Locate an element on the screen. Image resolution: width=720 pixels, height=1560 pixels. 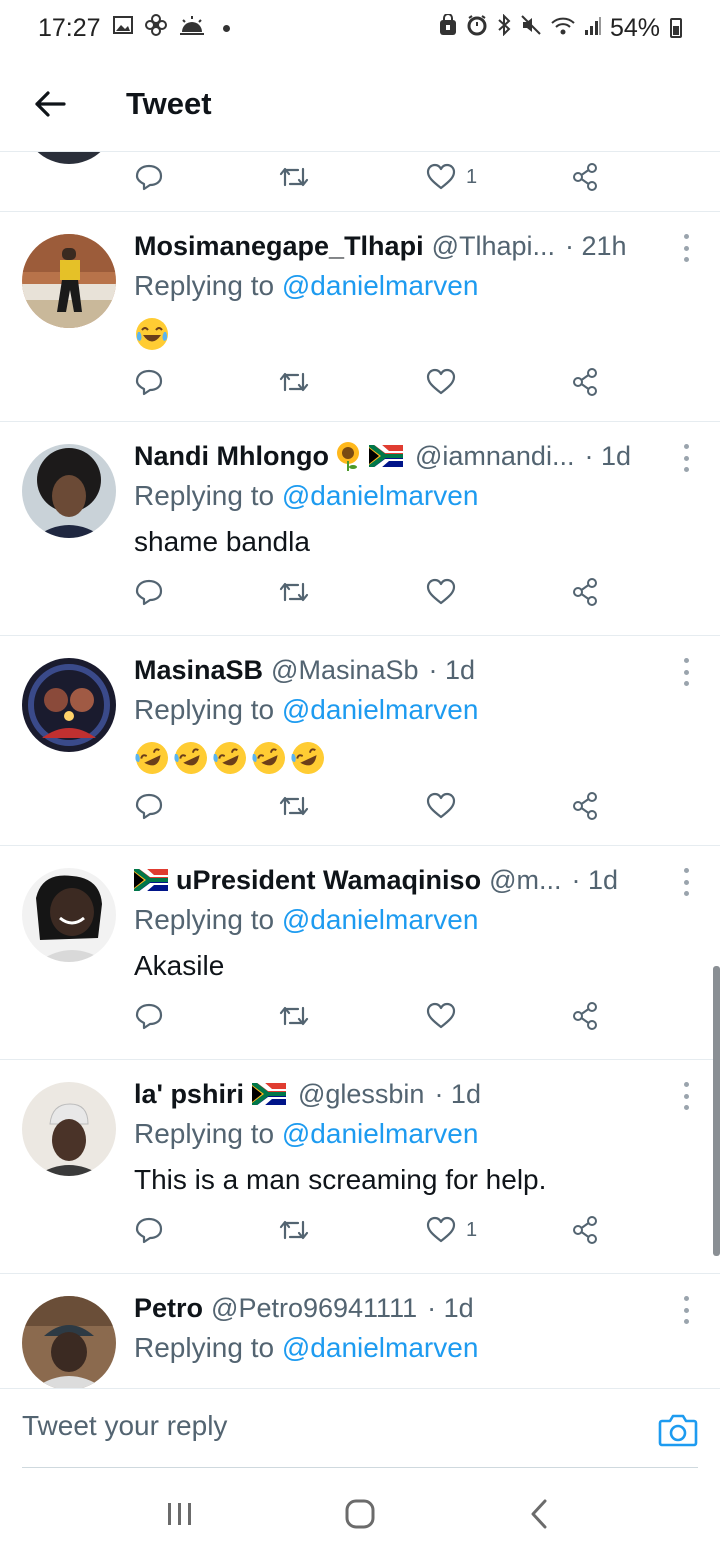
back-button is located at coordinates (50, 104).